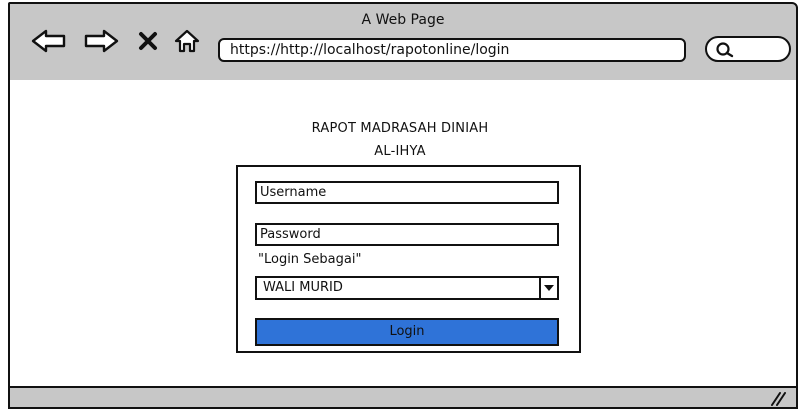 The height and width of the screenshot is (410, 800). What do you see at coordinates (303, 287) in the screenshot?
I see `role-select-value: WALI MURID` at bounding box center [303, 287].